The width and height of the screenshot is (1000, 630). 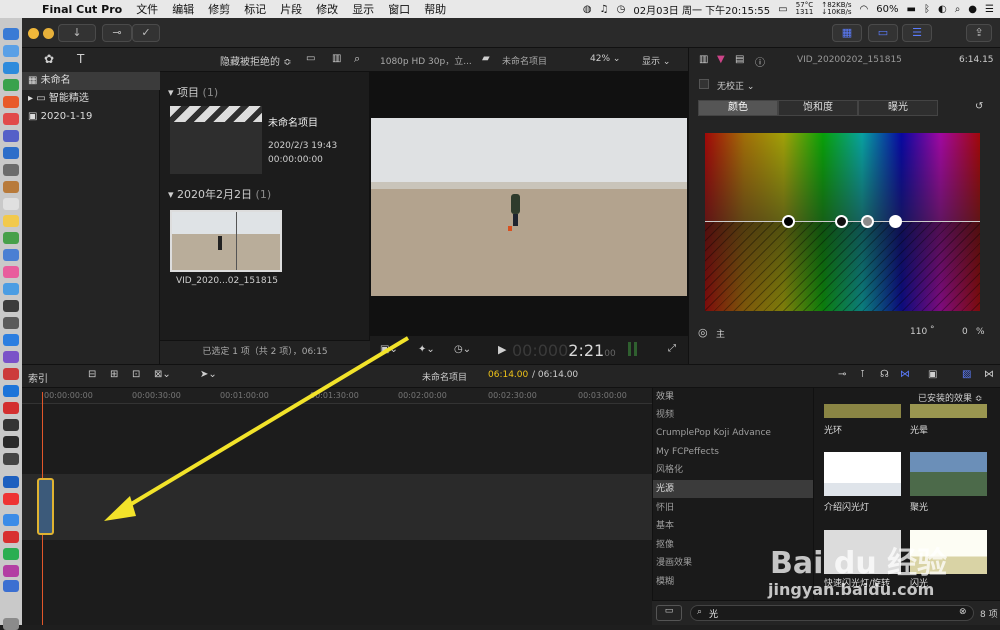 What do you see at coordinates (895, 221) in the screenshot?
I see `highlights-puck` at bounding box center [895, 221].